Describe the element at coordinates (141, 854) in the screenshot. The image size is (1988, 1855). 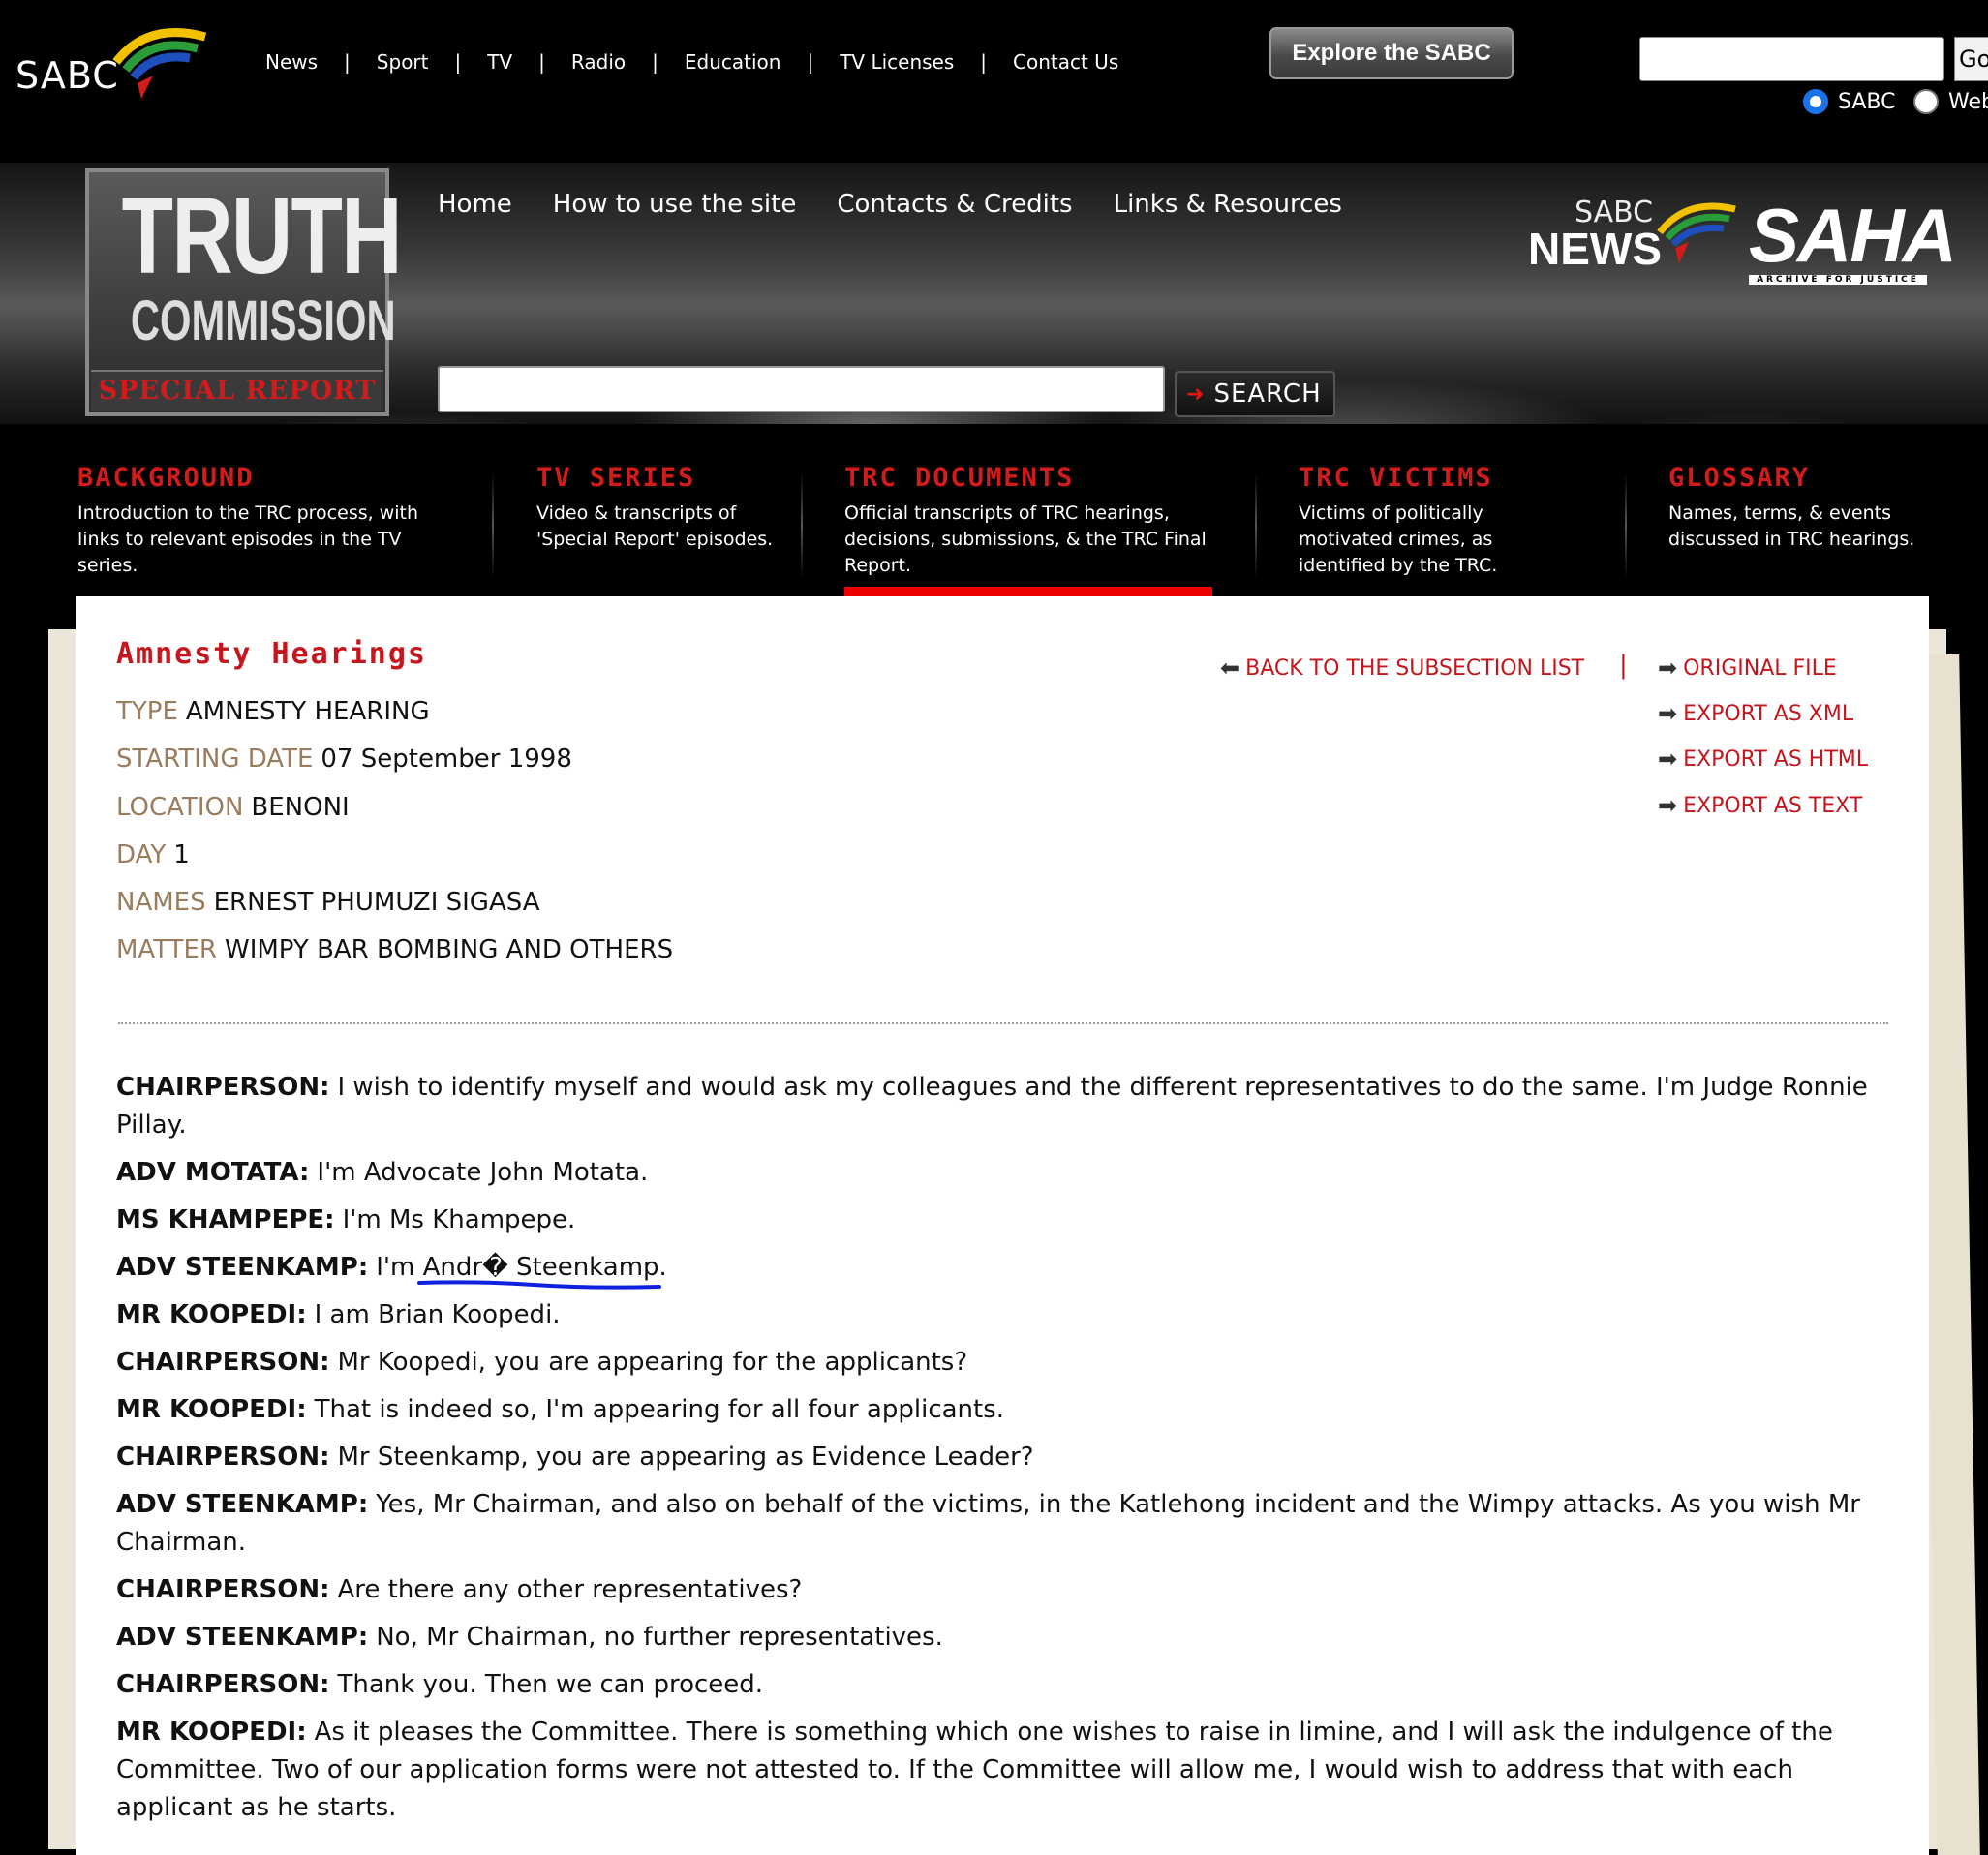
I see `meta-key: DAY` at that location.